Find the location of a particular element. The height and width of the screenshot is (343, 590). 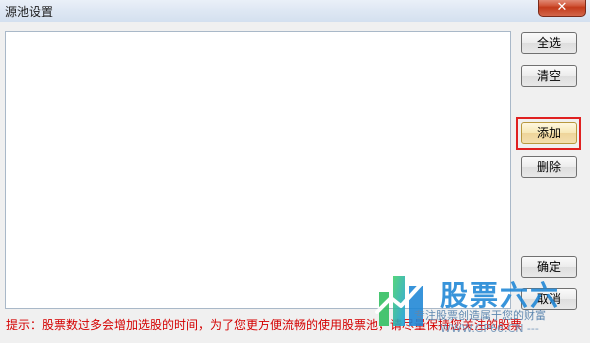

close-icon: ✕ is located at coordinates (562, 7).